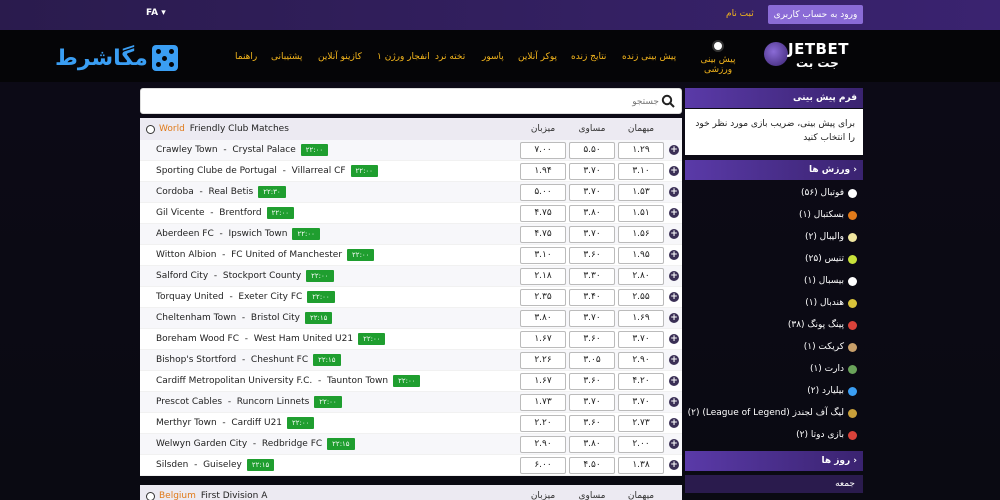 The image size is (1000, 500). I want to click on odd-away-button: ۱.۵۱, so click(641, 213).